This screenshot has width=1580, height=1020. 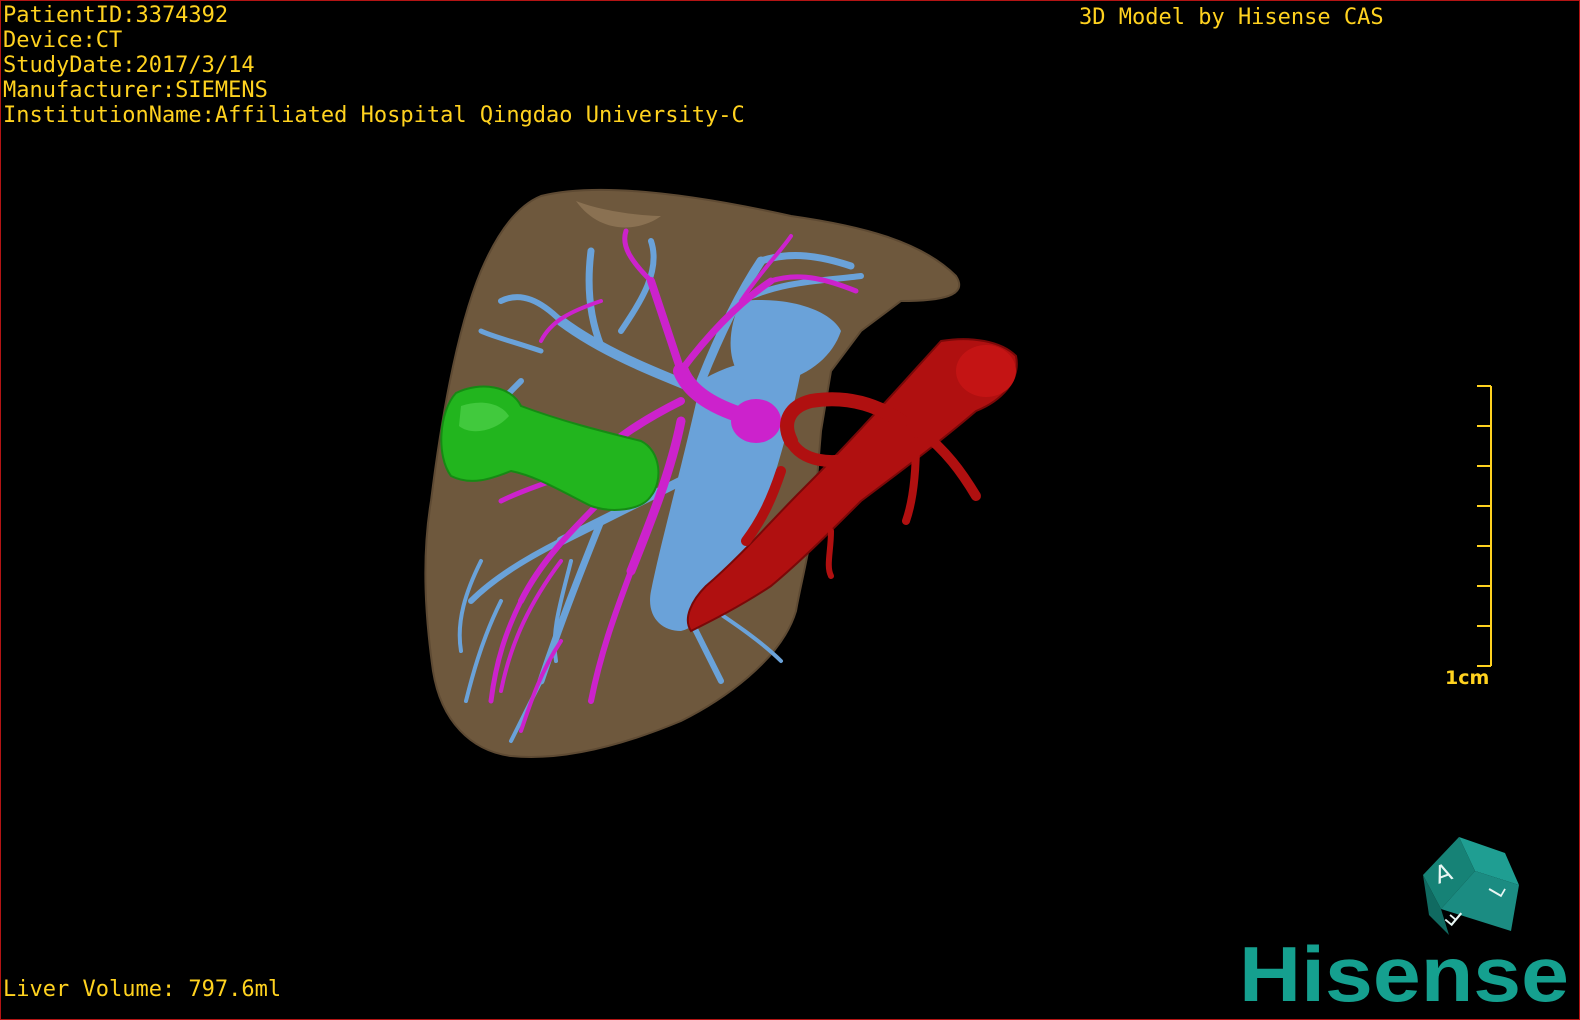 What do you see at coordinates (116, 15) in the screenshot?
I see `patient-id: PatientID:3374392` at bounding box center [116, 15].